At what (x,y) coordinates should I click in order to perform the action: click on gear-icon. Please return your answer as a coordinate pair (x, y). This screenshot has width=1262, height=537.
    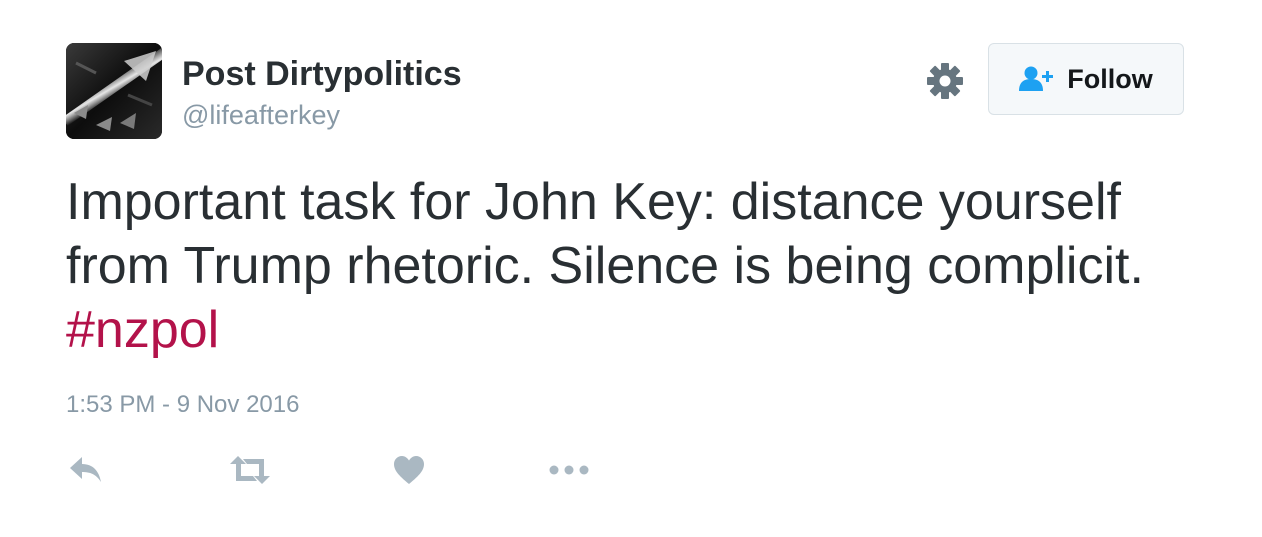
    Looking at the image, I should click on (945, 81).